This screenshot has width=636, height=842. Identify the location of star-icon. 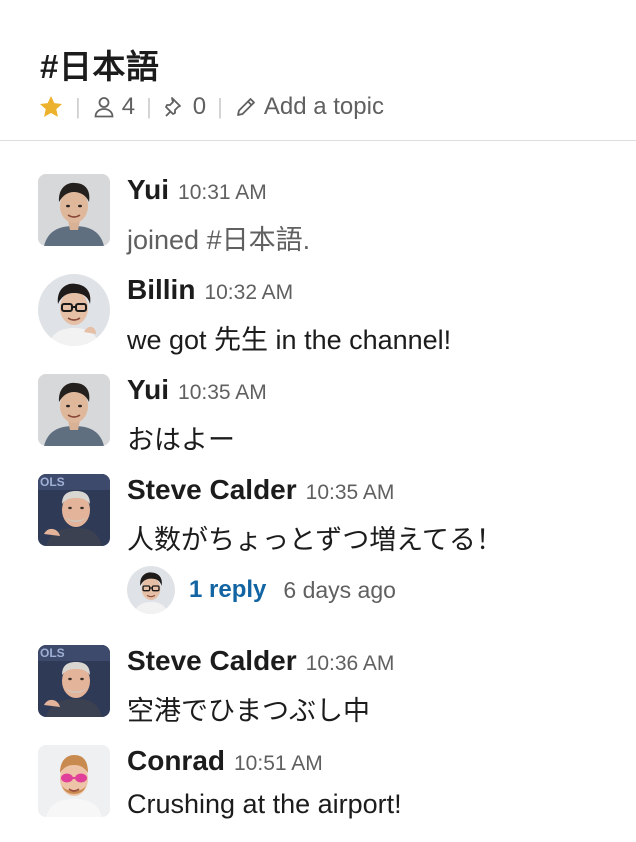
(51, 106).